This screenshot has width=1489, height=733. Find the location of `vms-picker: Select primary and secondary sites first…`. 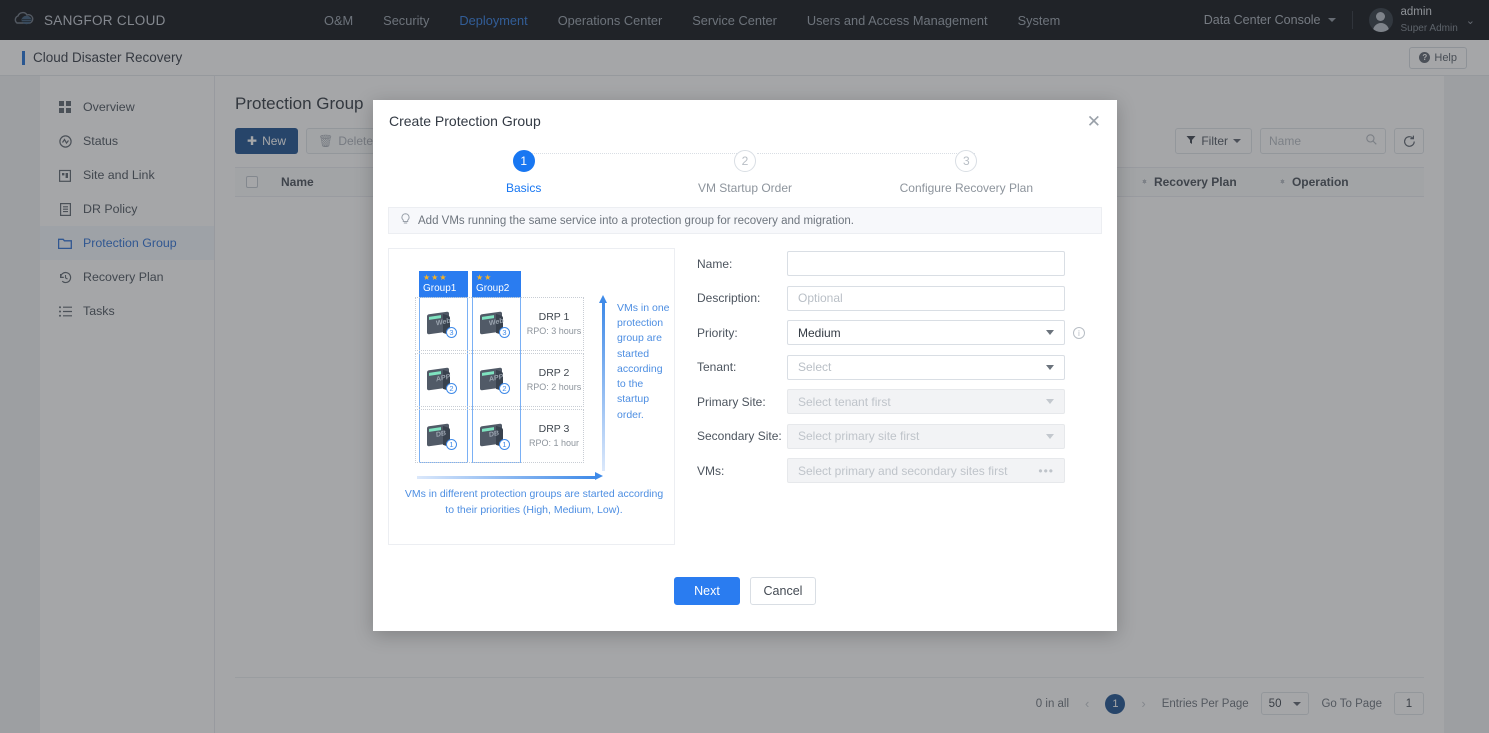

vms-picker: Select primary and secondary sites first… is located at coordinates (926, 470).